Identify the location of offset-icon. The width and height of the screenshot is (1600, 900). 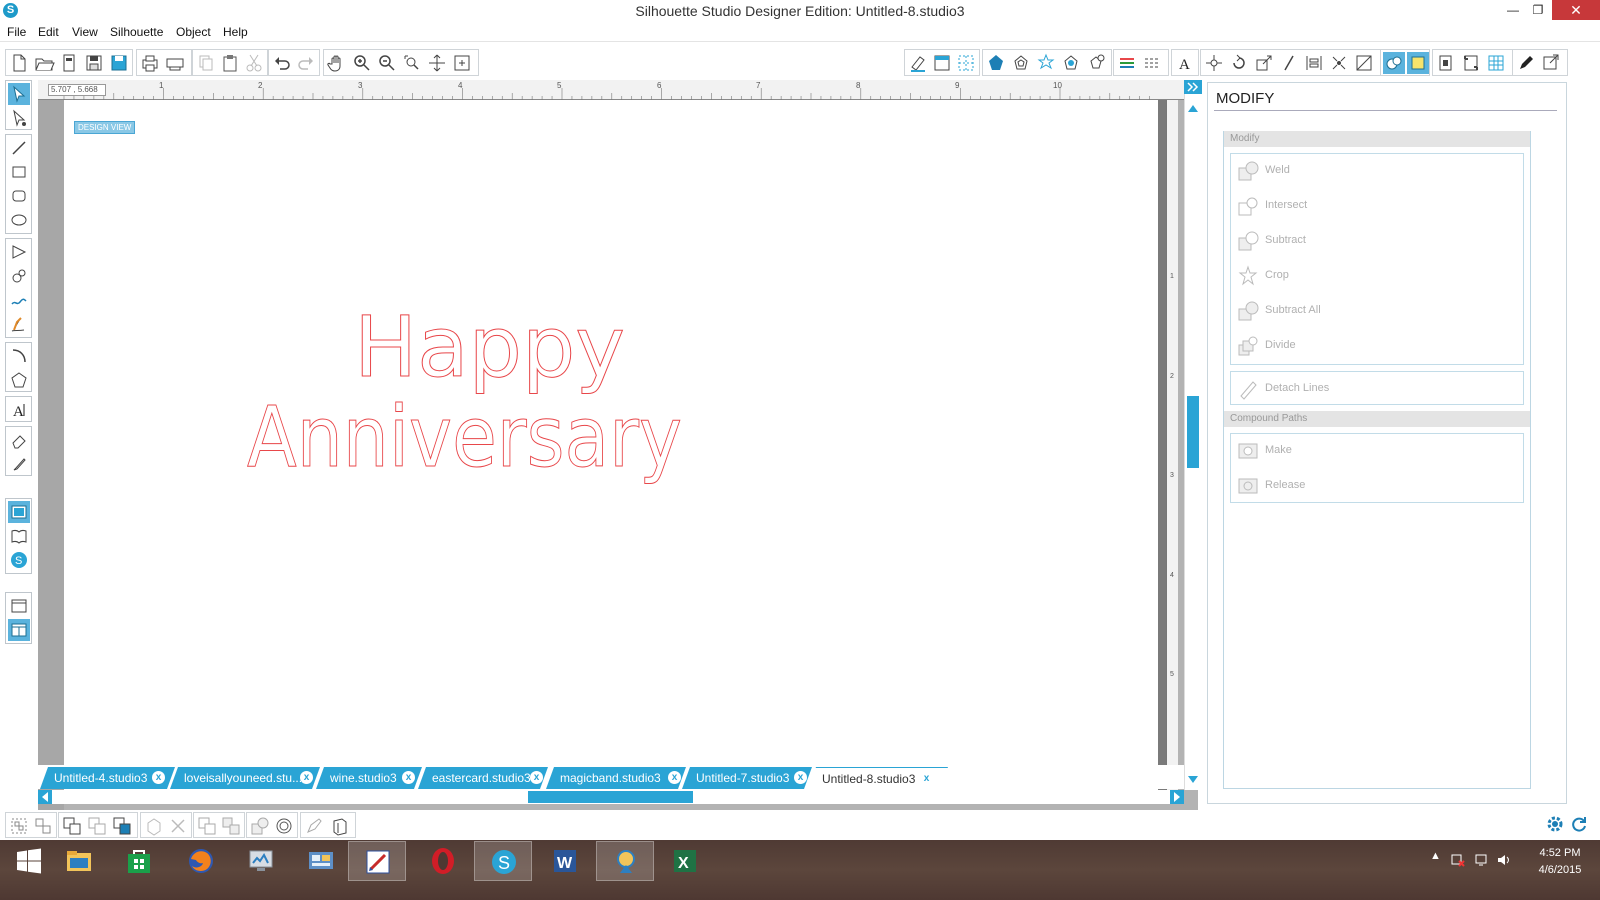
(1096, 63).